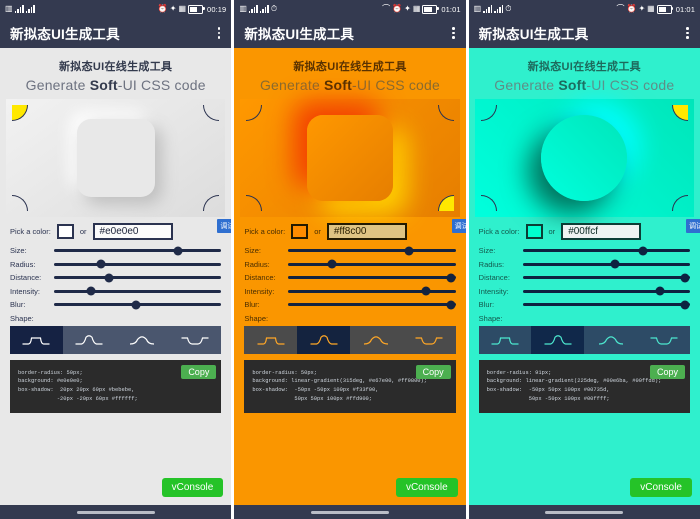 This screenshot has width=700, height=519. Describe the element at coordinates (366, 231) in the screenshot. I see `hex-color-input: #ff8c00` at that location.